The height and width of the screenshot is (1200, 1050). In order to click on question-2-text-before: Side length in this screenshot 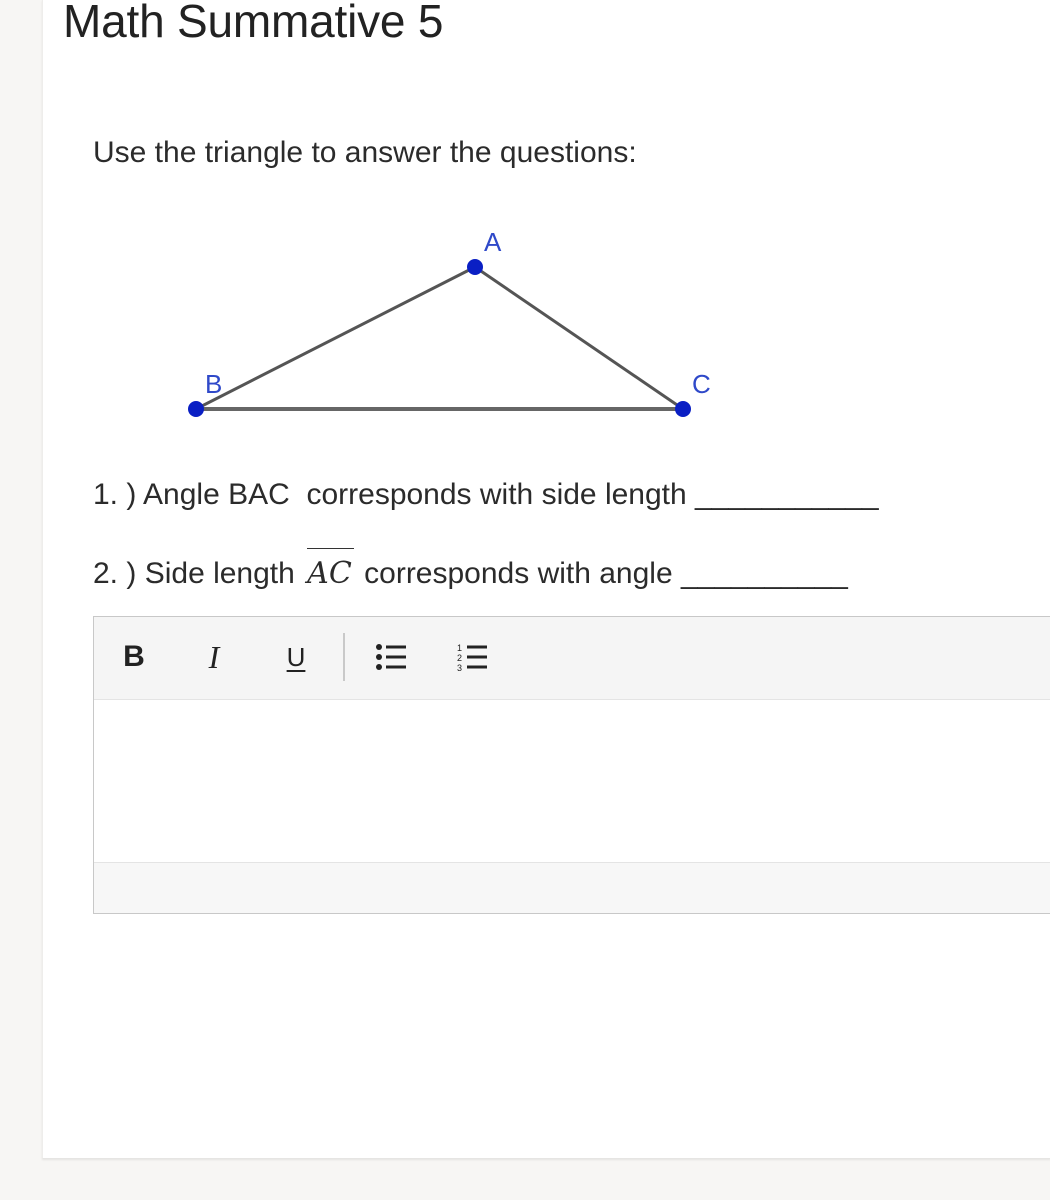, I will do `click(219, 573)`.